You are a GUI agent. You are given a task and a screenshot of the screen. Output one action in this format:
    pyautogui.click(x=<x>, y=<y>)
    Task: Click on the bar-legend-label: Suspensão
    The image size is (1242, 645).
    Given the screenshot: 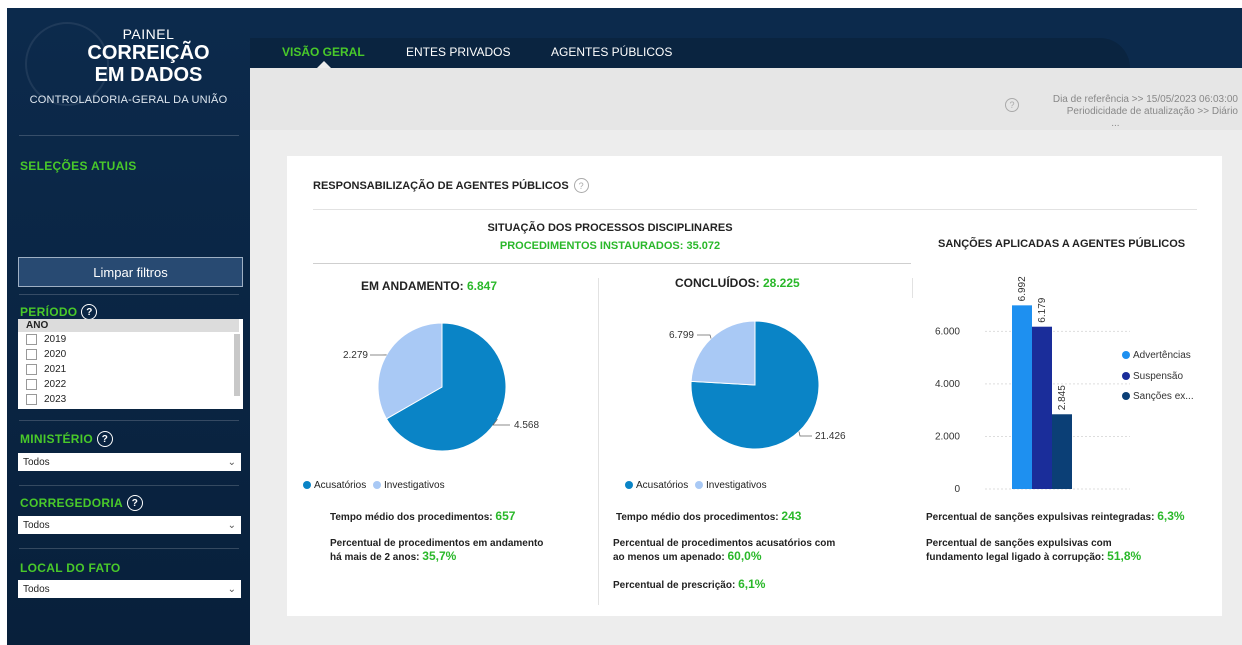 What is the action you would take?
    pyautogui.click(x=1158, y=376)
    